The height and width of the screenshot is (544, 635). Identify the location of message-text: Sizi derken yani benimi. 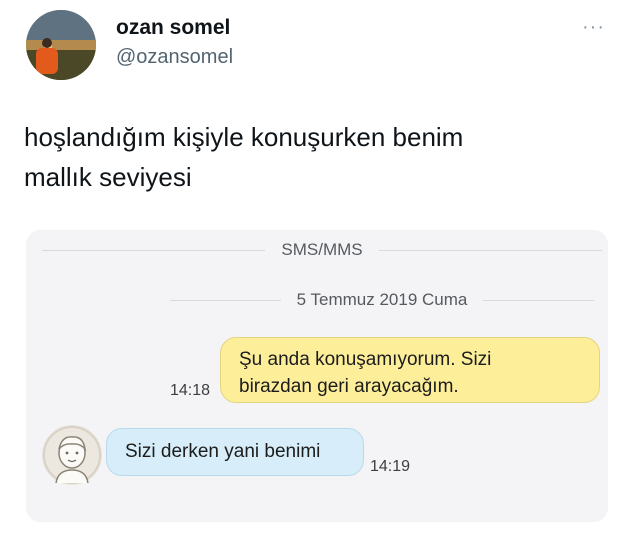
(223, 451).